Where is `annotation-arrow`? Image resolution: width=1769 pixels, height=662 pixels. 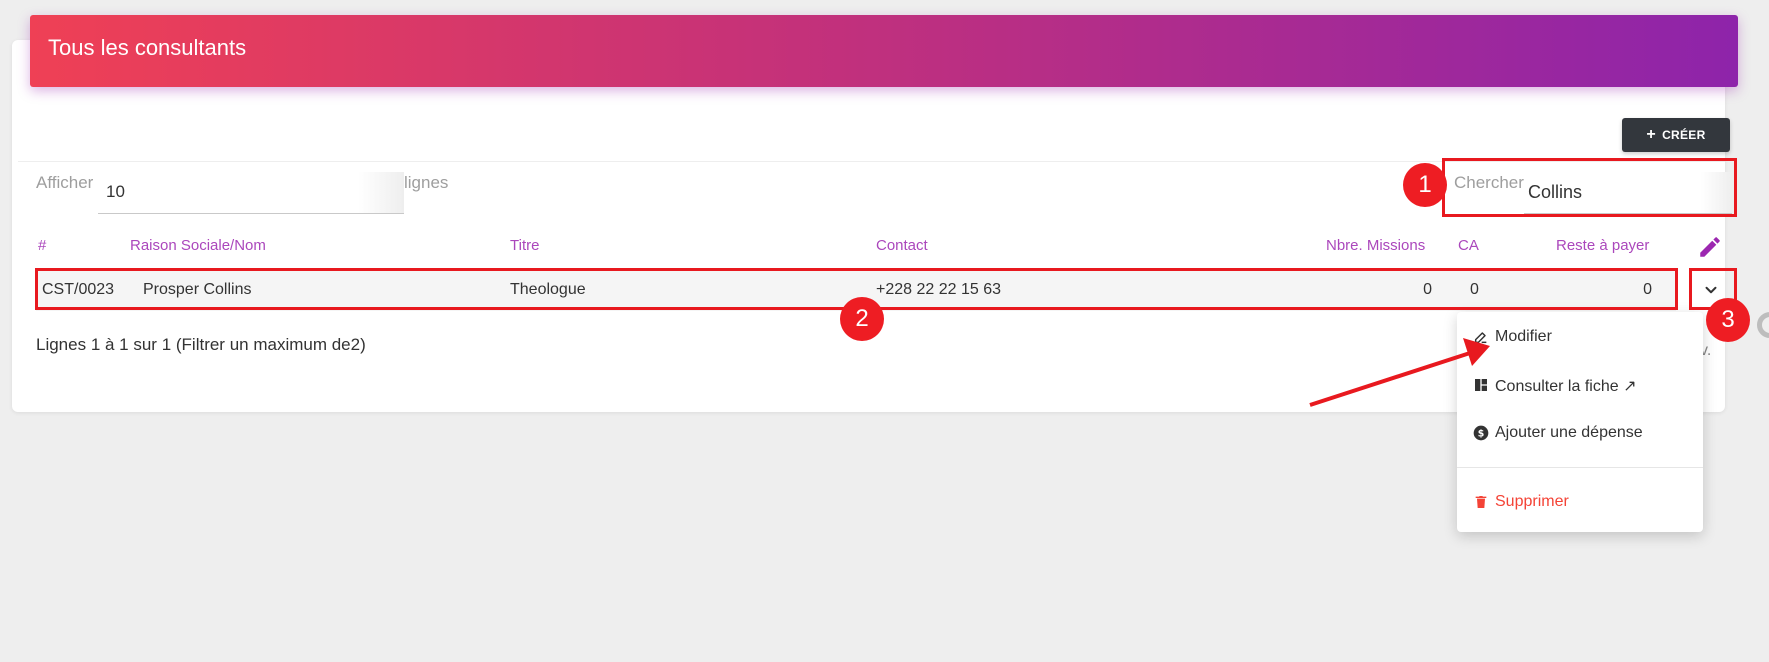 annotation-arrow is located at coordinates (1399, 372).